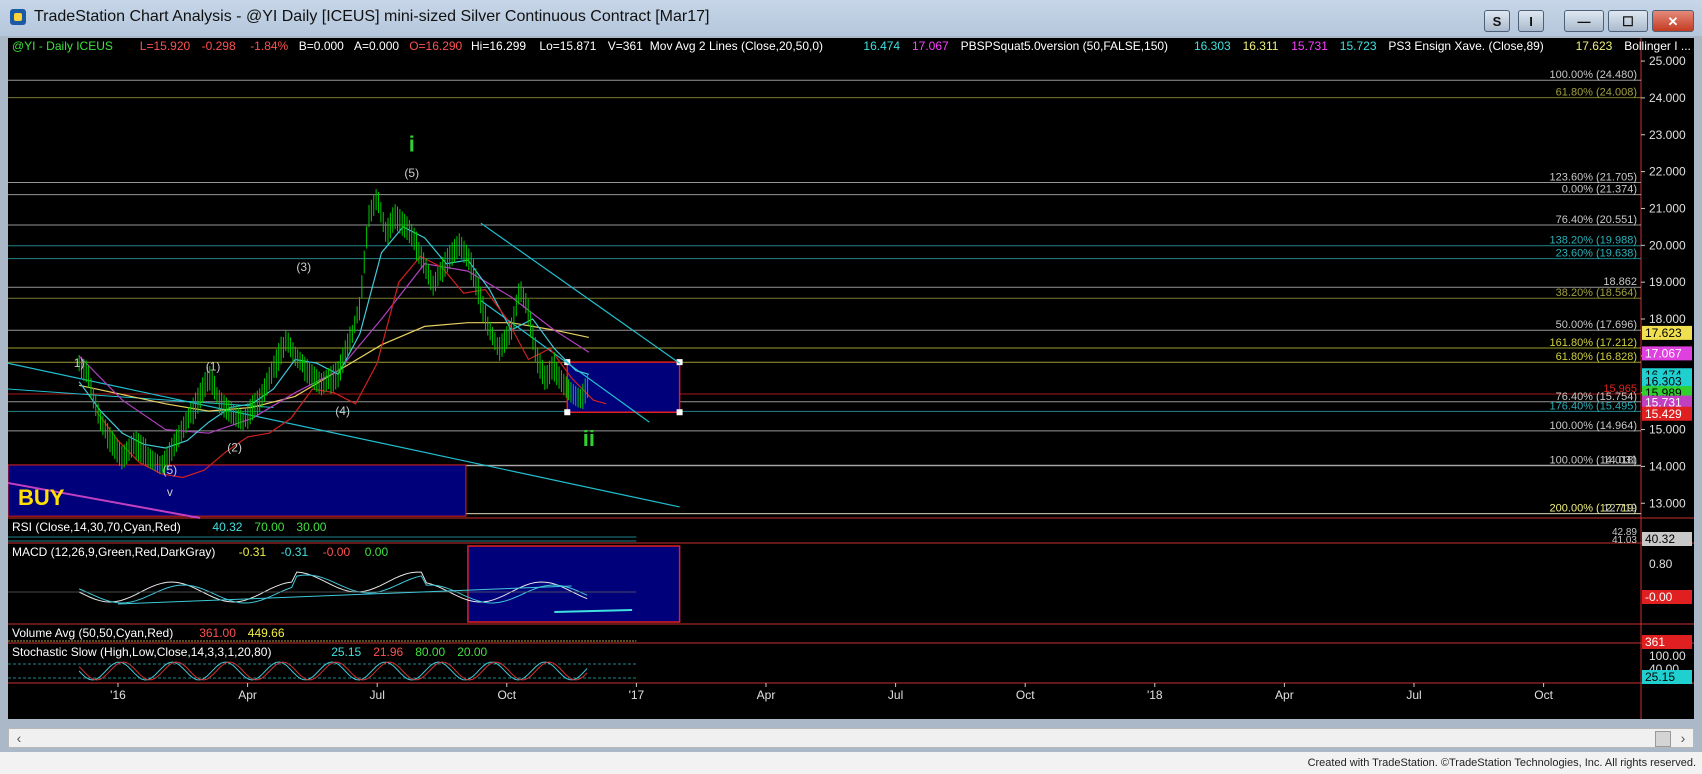 The height and width of the screenshot is (774, 1702). Describe the element at coordinates (1673, 21) in the screenshot. I see `close-button: ✕` at that location.